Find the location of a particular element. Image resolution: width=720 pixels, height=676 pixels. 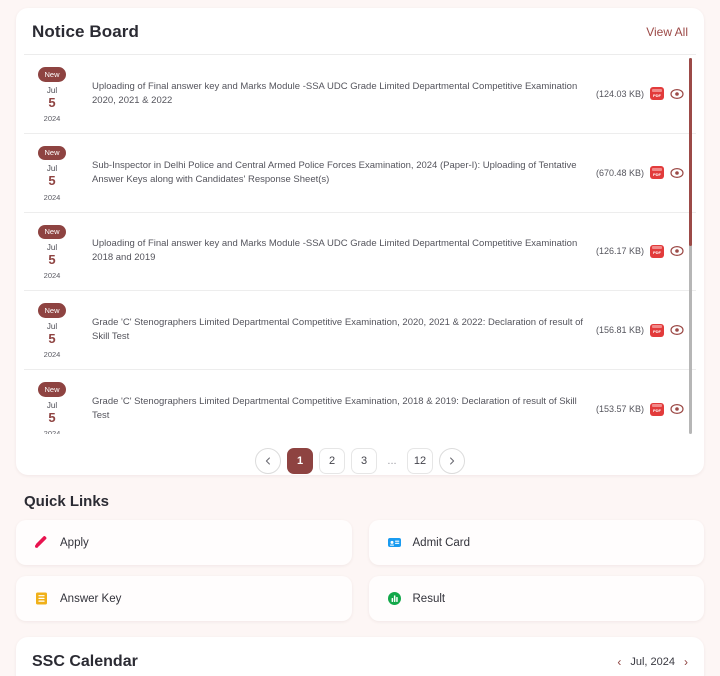

quick-link-answer-key: Answer Key is located at coordinates (184, 598).